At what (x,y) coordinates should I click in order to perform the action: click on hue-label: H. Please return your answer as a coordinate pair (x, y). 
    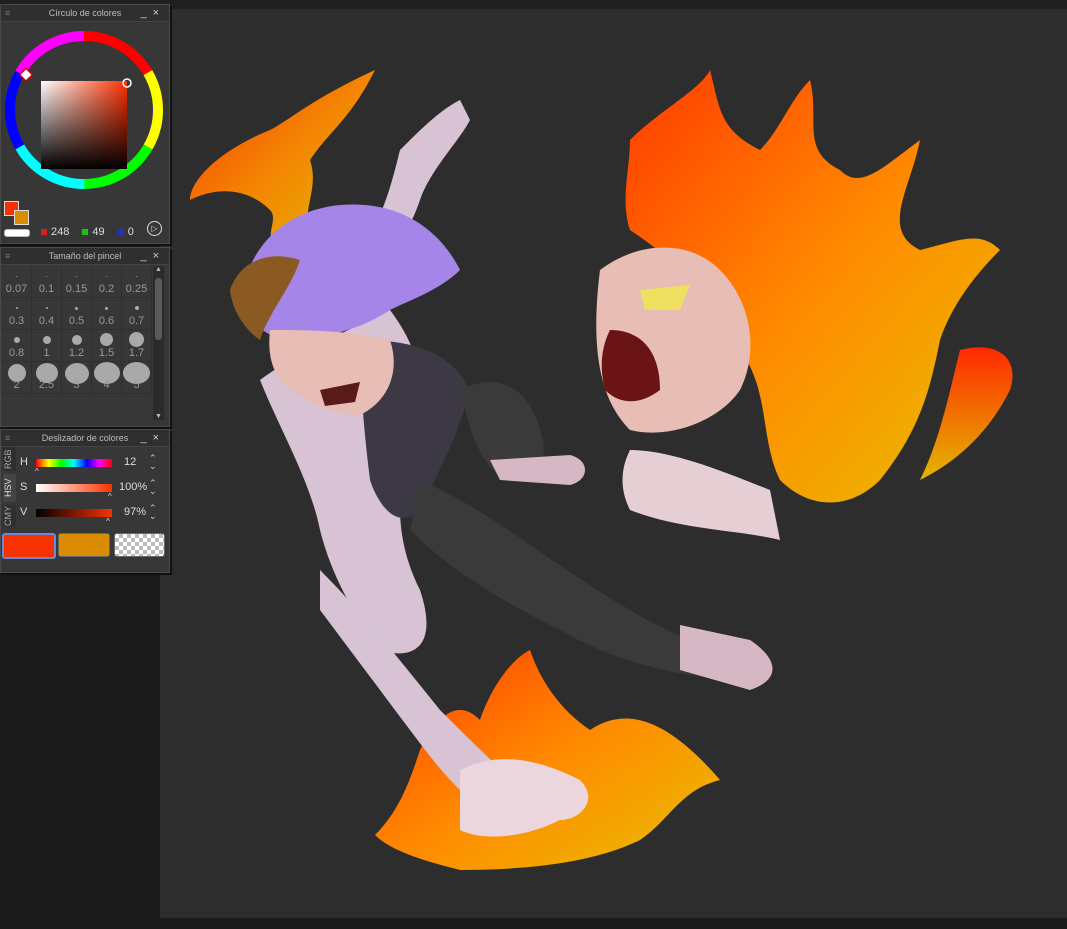
    Looking at the image, I should click on (24, 462).